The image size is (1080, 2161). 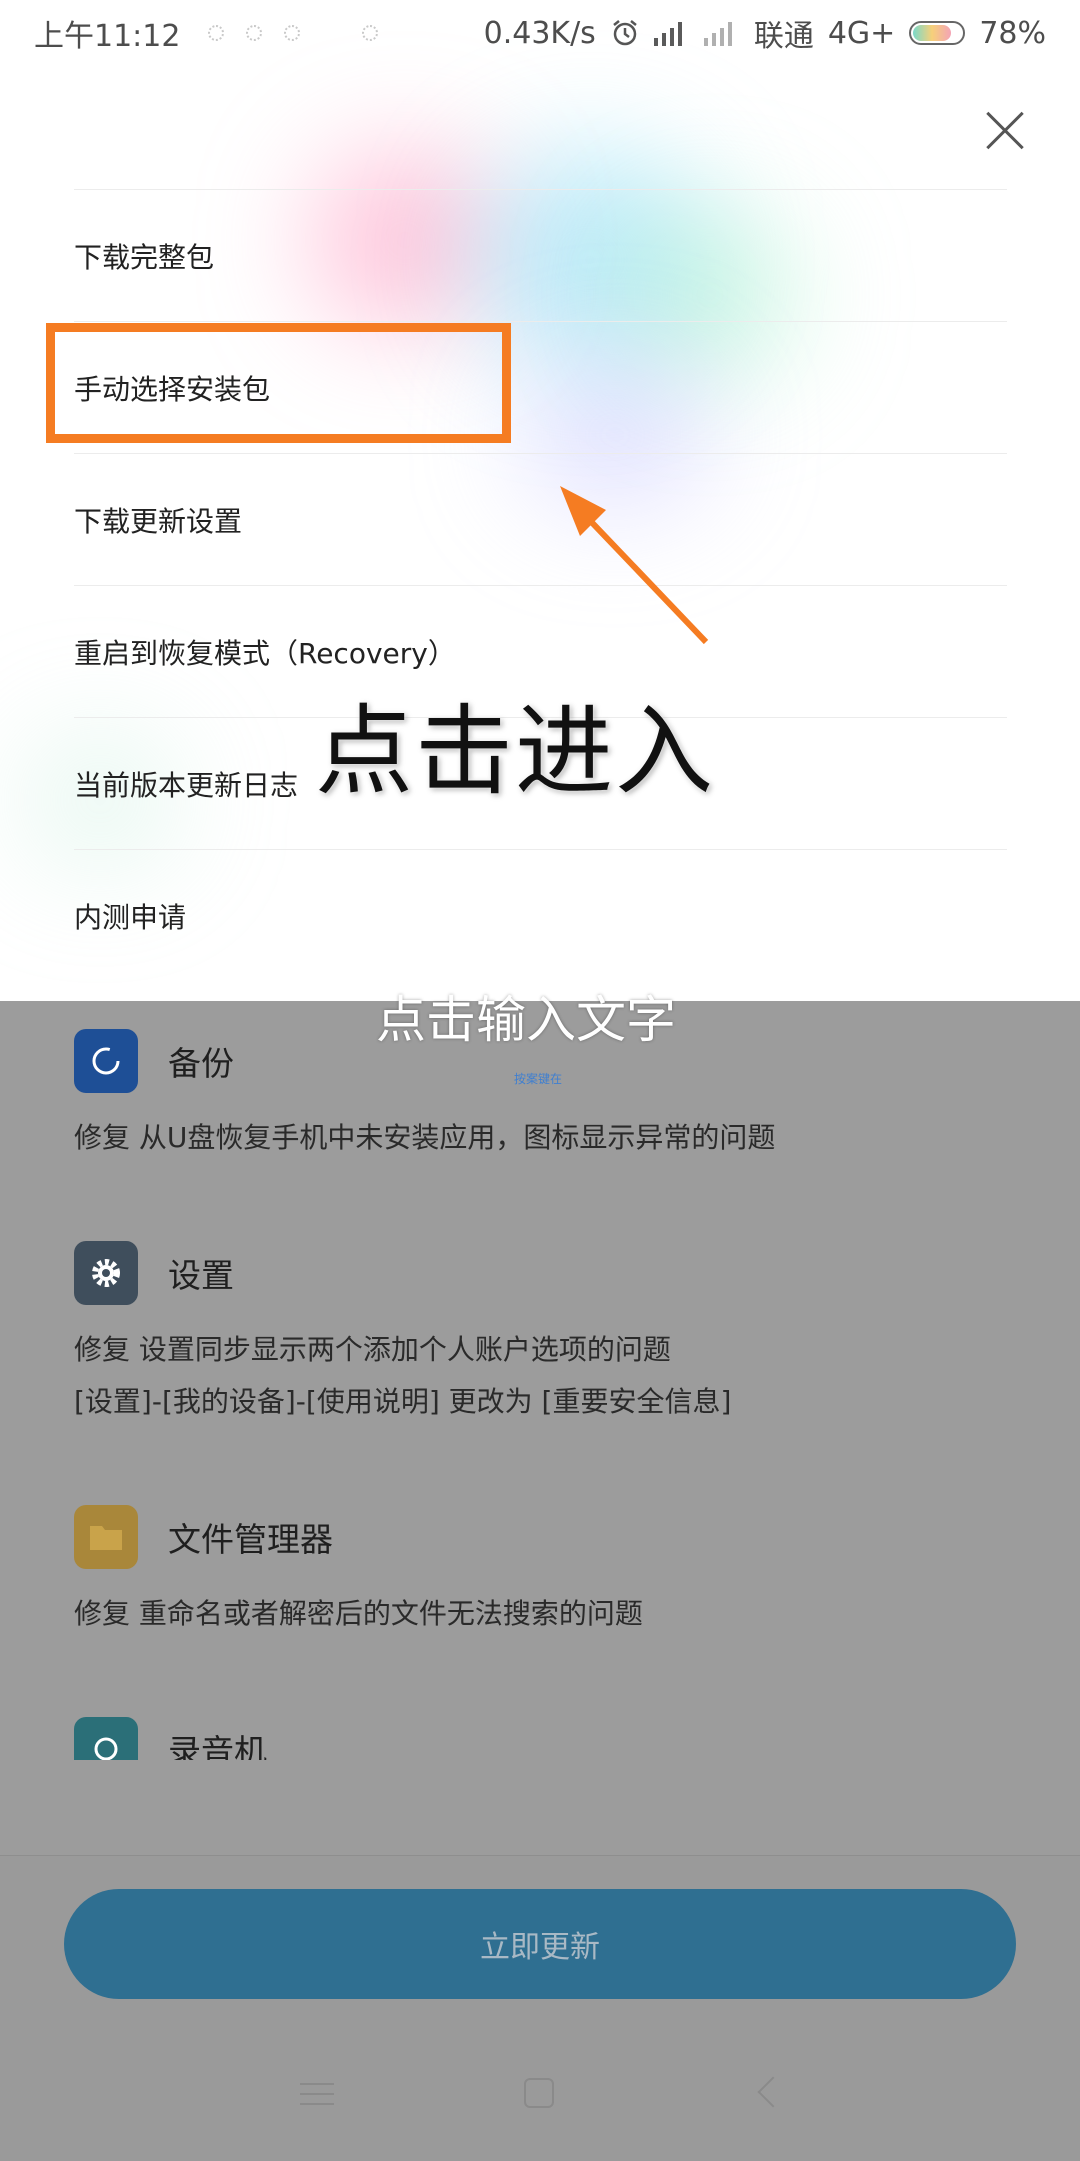 What do you see at coordinates (107, 36) in the screenshot?
I see `status-time: 上午11:12` at bounding box center [107, 36].